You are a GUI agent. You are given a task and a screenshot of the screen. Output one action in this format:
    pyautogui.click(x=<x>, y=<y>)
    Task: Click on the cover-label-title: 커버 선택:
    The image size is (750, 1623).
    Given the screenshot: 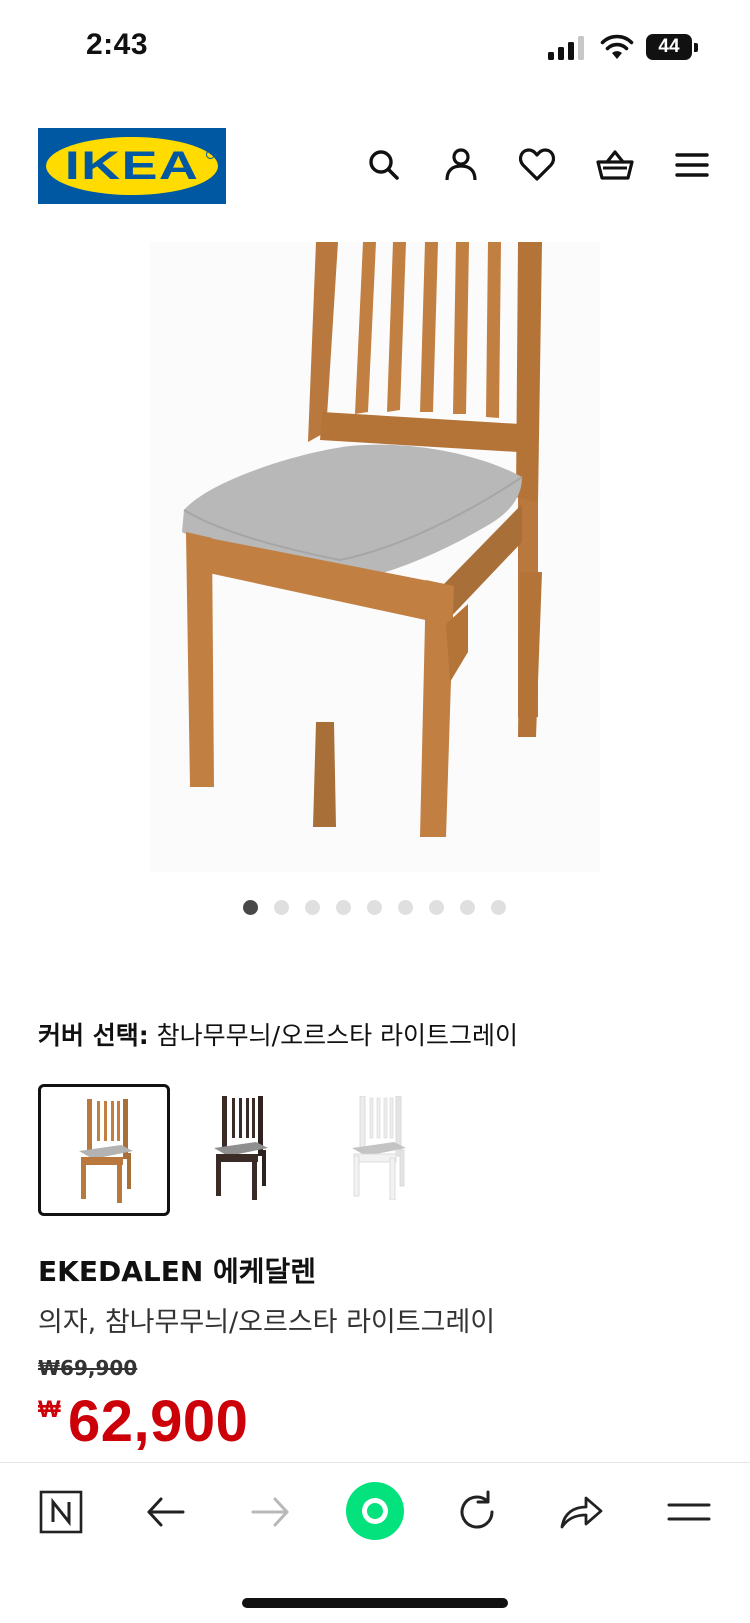 What is the action you would take?
    pyautogui.click(x=93, y=1035)
    